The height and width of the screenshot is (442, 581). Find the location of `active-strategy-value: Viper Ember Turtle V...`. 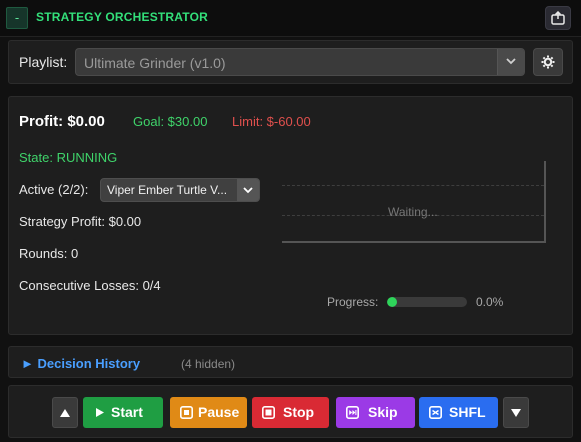

active-strategy-value: Viper Ember Turtle V... is located at coordinates (167, 190).